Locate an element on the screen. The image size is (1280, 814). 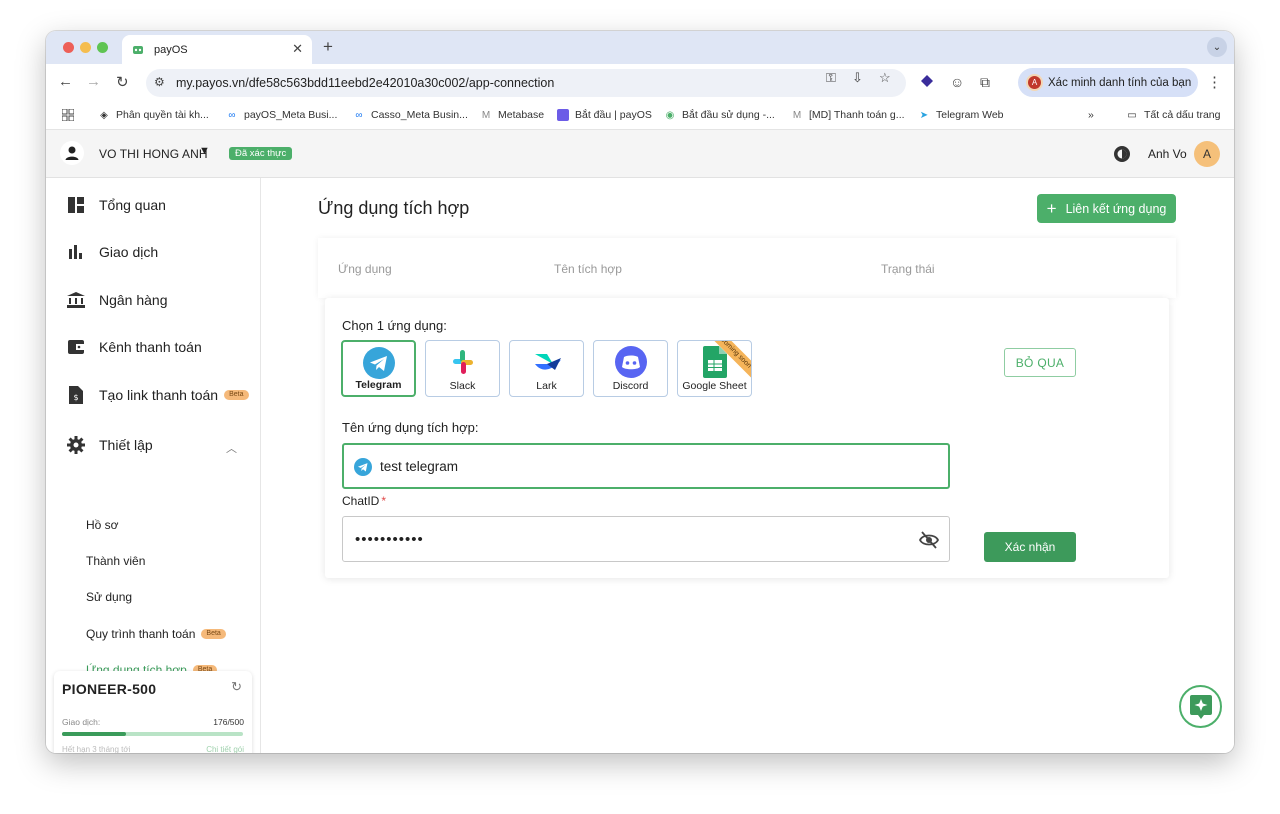
plus-icon: + is located at coordinates (1051, 208).